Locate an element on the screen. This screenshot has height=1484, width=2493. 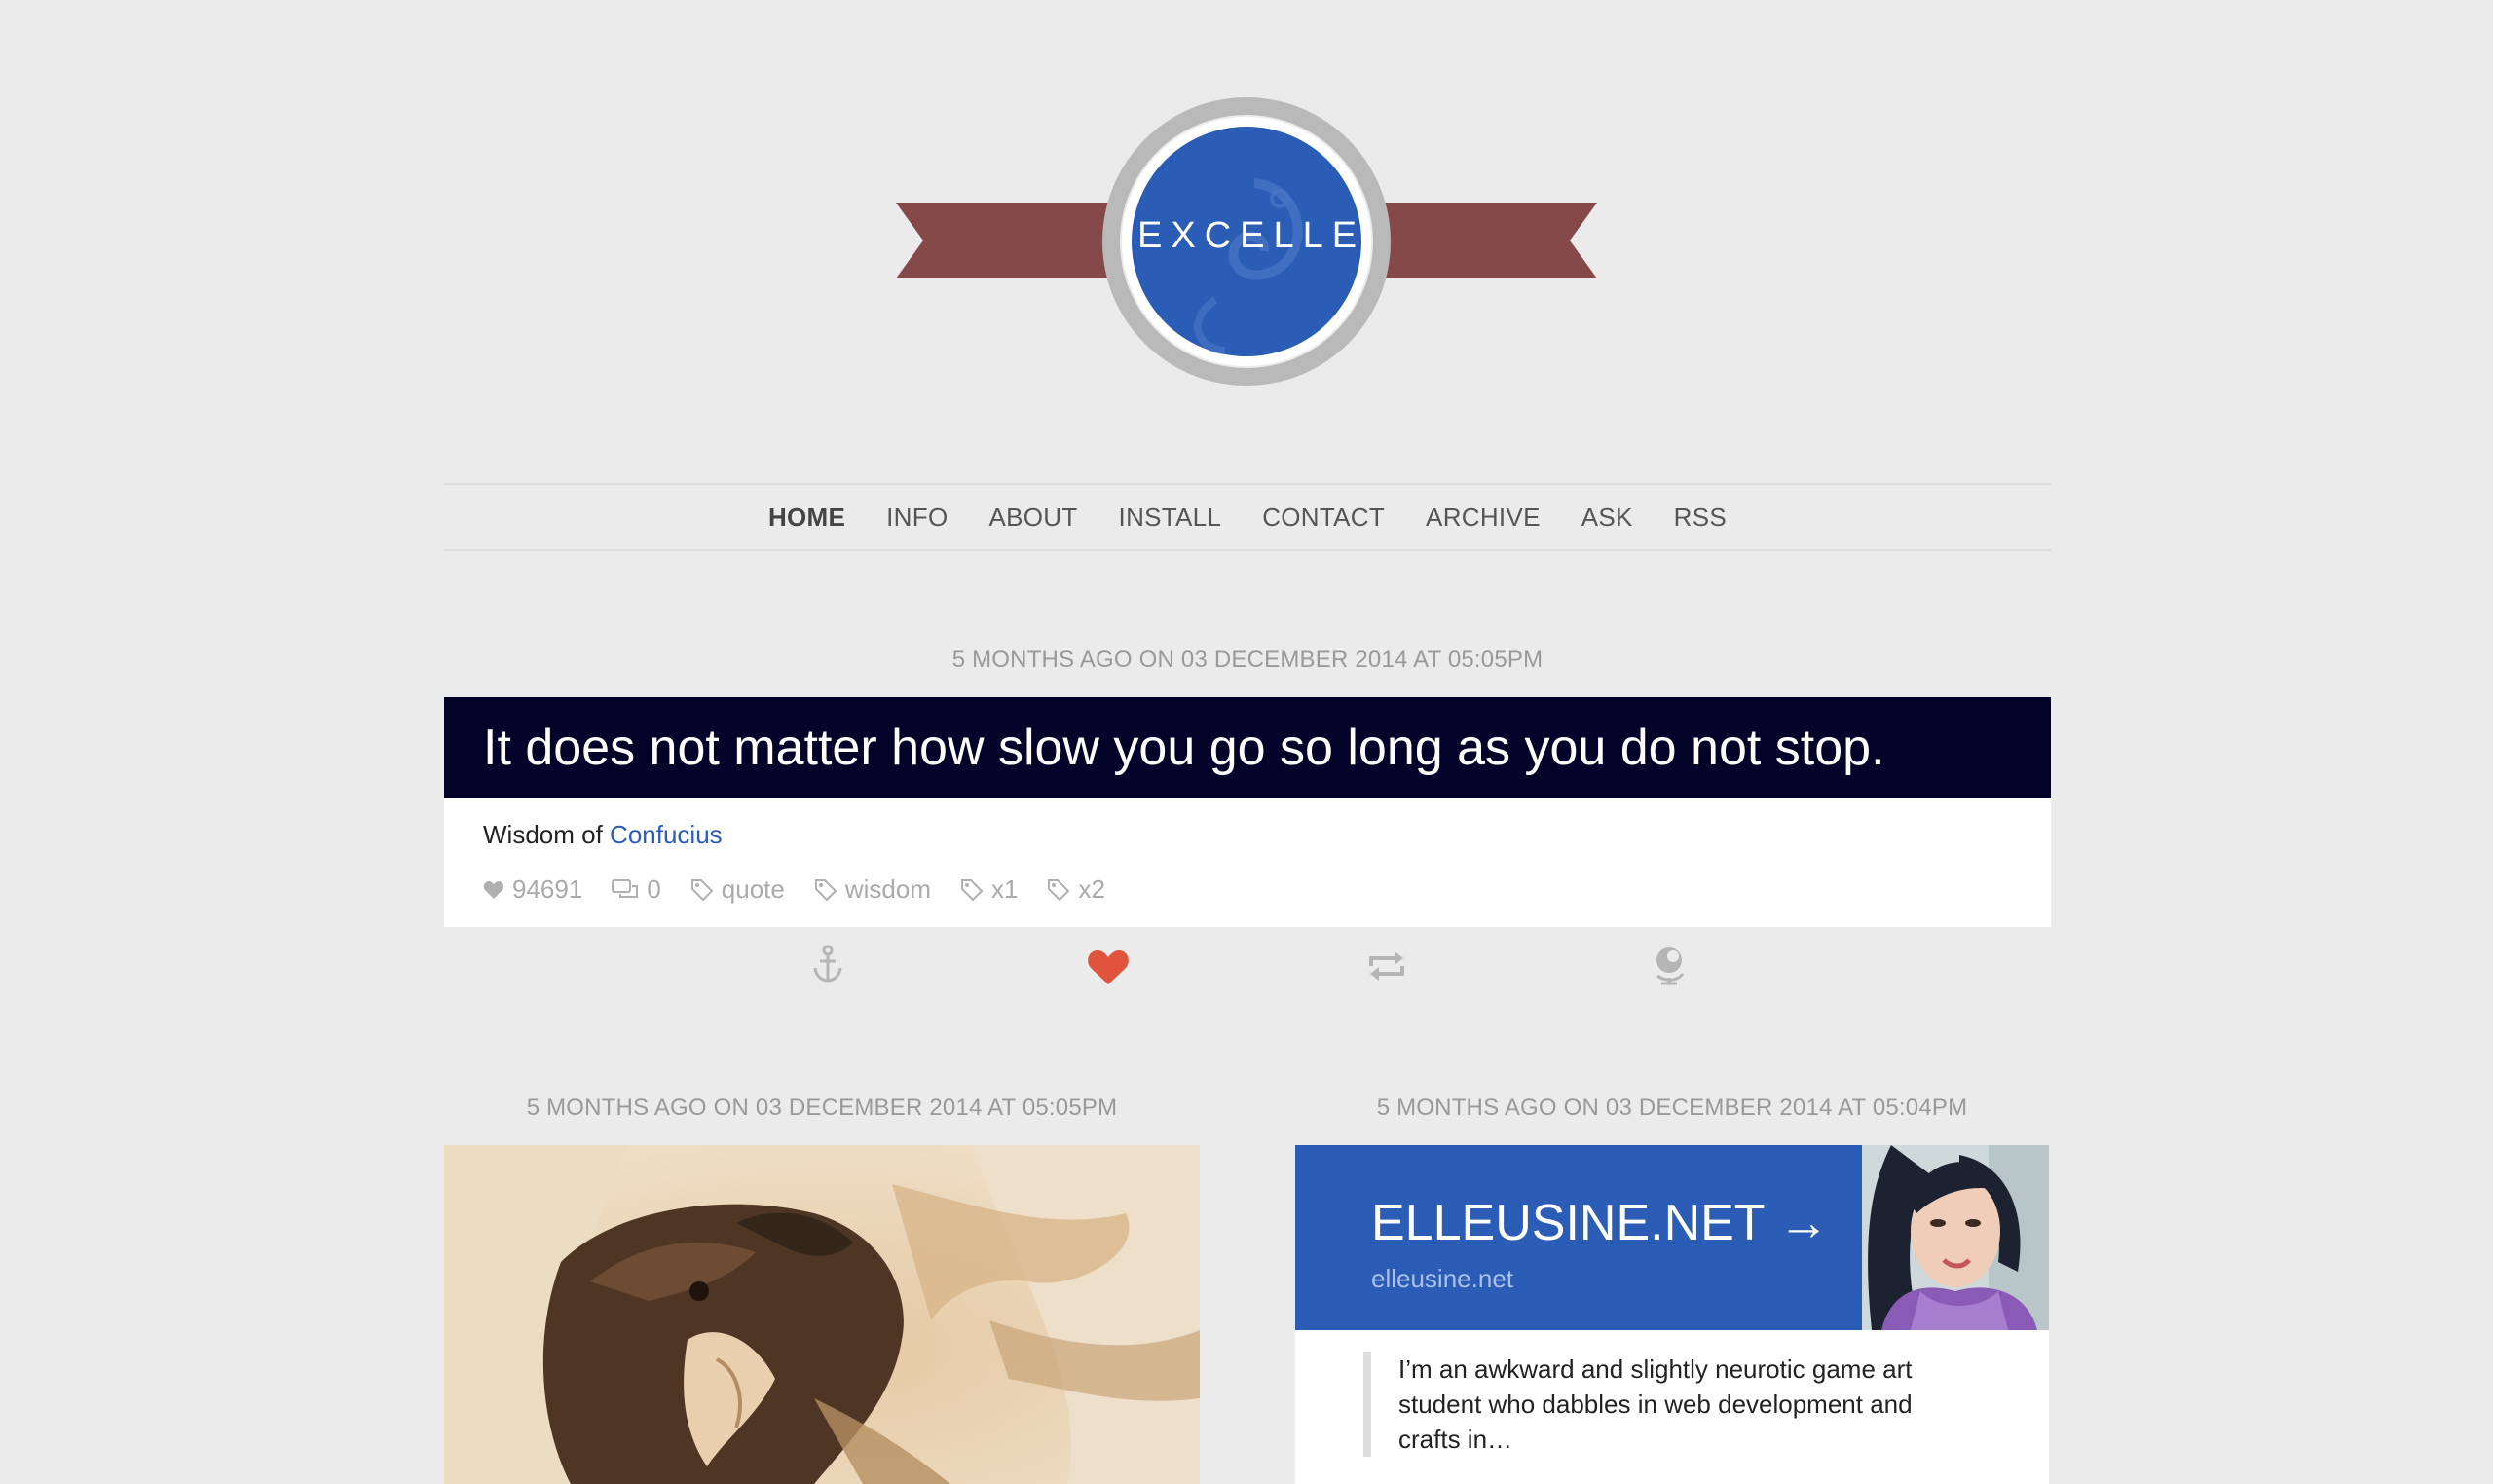
tag-label: quote is located at coordinates (753, 889).